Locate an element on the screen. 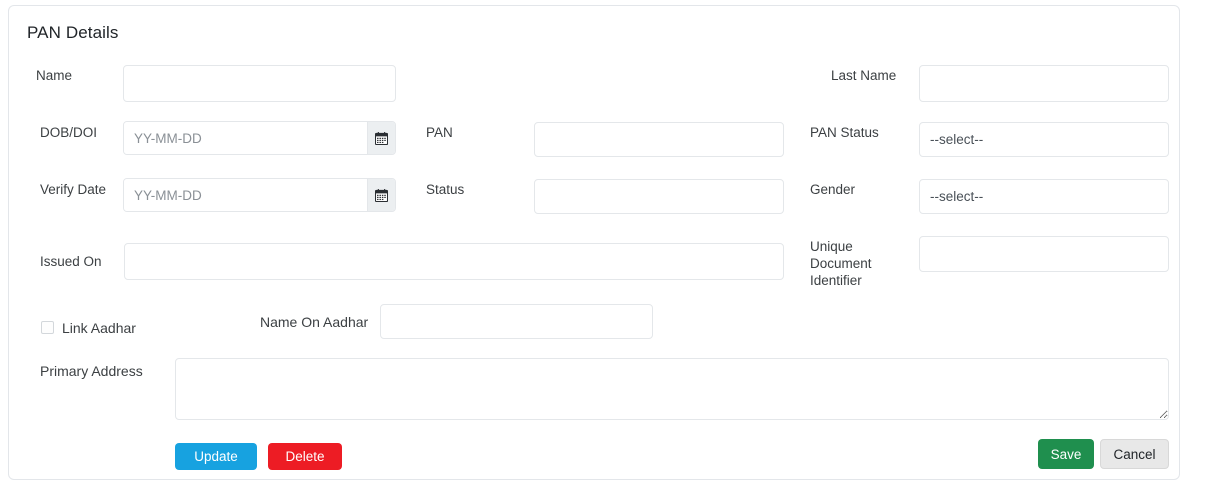  pan-status-select: --select-- is located at coordinates (1044, 139).